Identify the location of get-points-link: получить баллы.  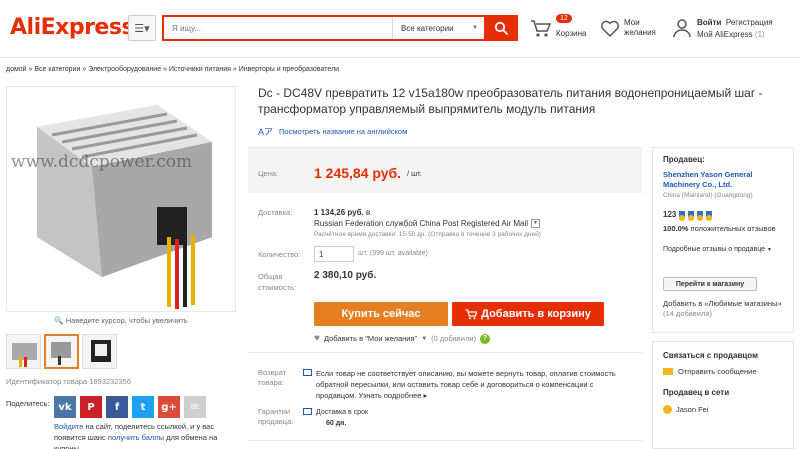
(136, 437).